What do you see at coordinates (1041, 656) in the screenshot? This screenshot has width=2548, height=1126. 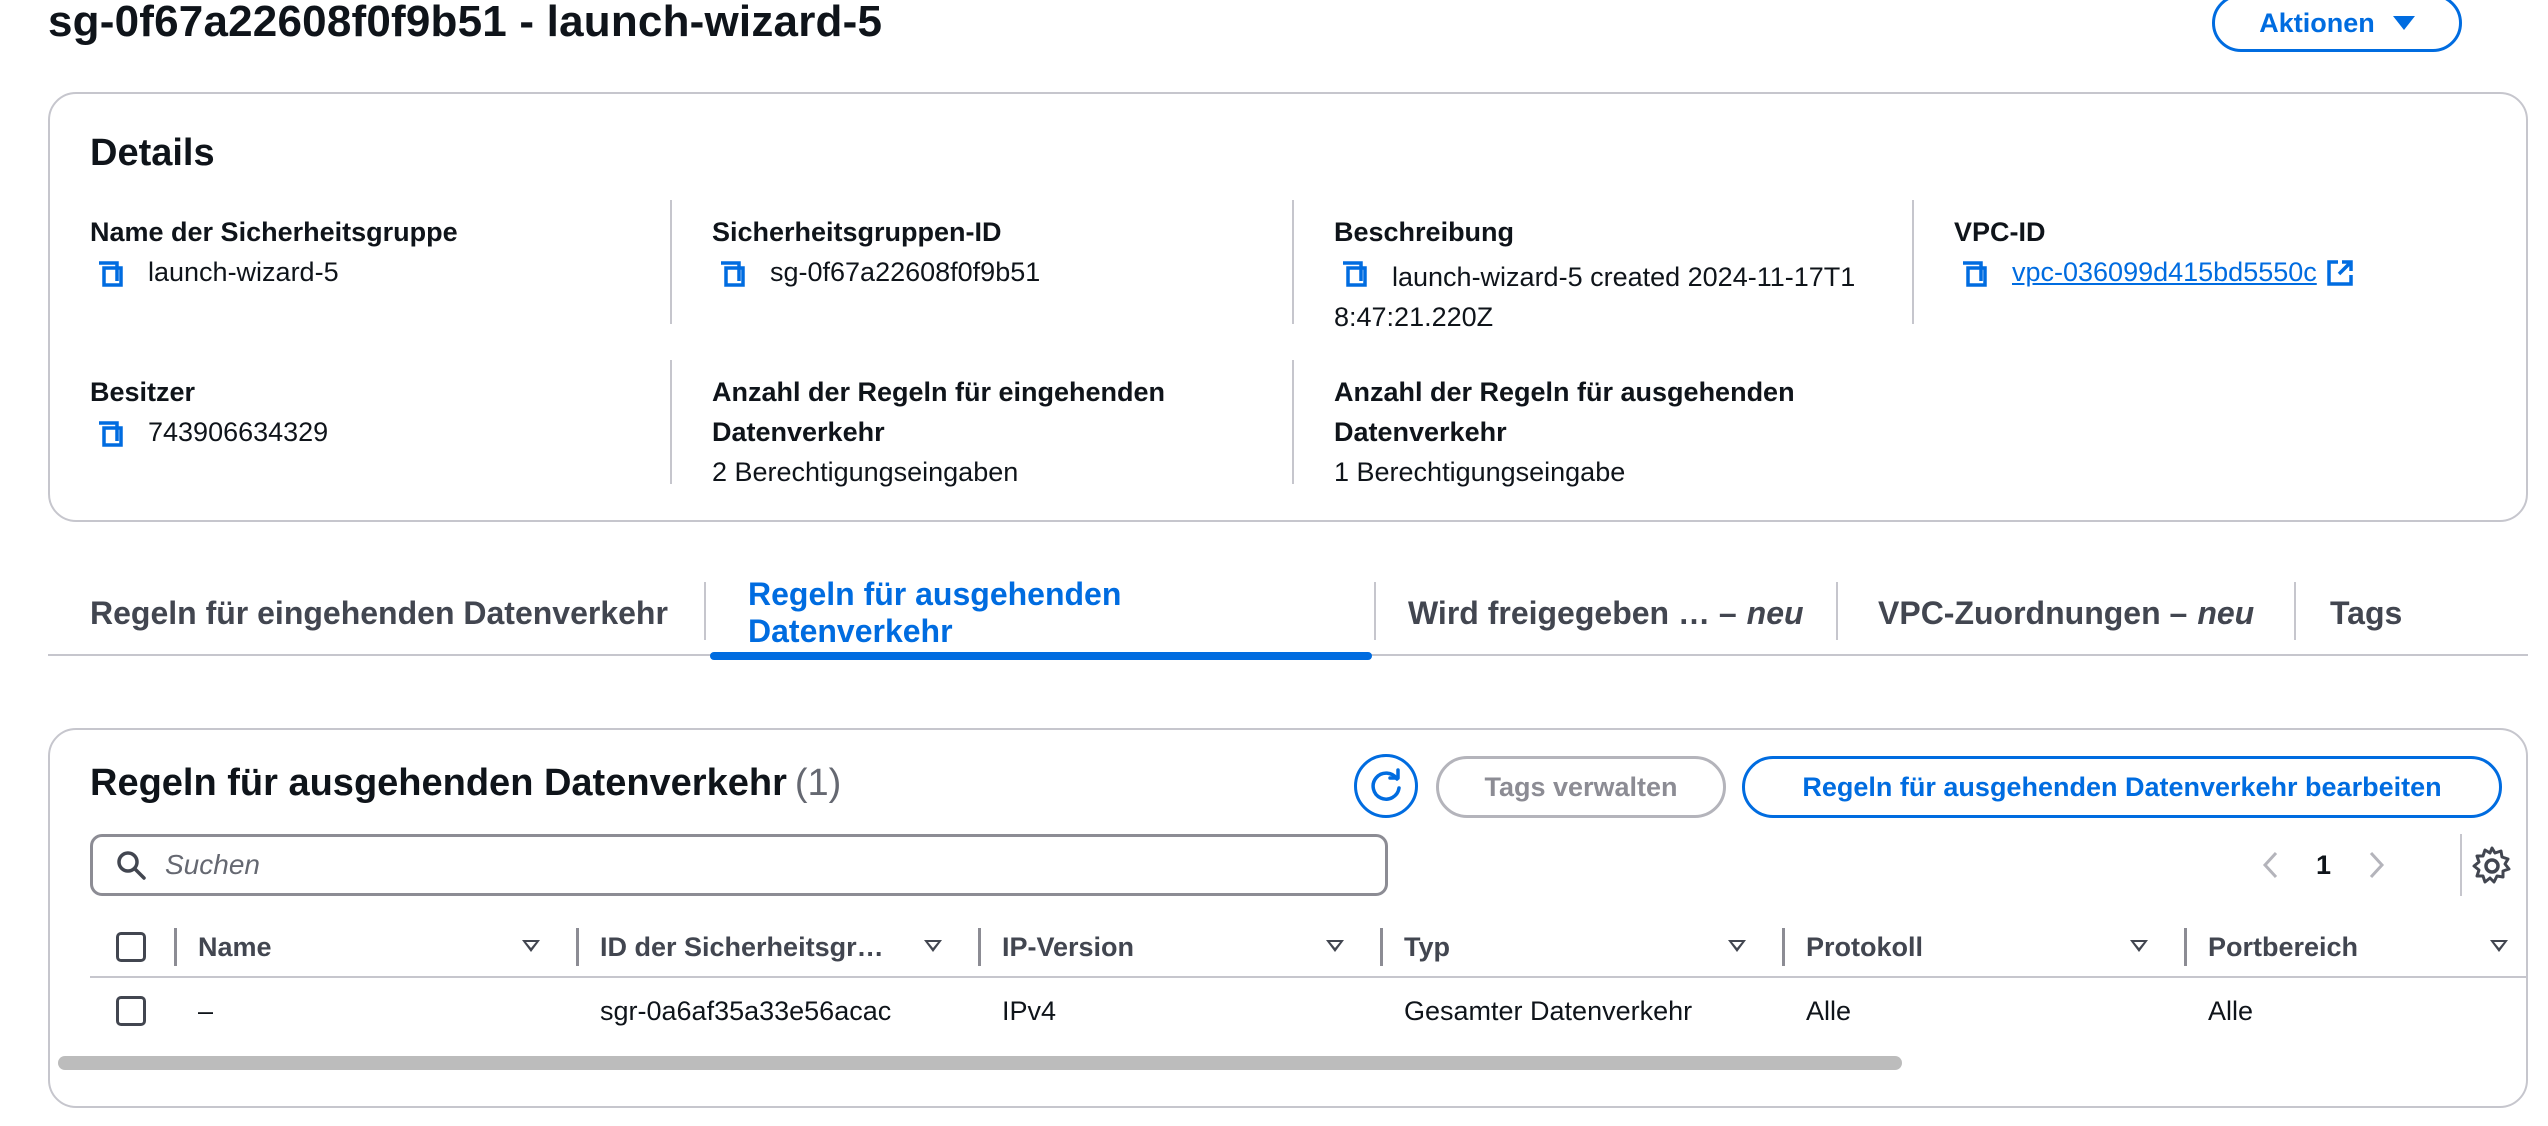 I see `active-tab-indicator` at bounding box center [1041, 656].